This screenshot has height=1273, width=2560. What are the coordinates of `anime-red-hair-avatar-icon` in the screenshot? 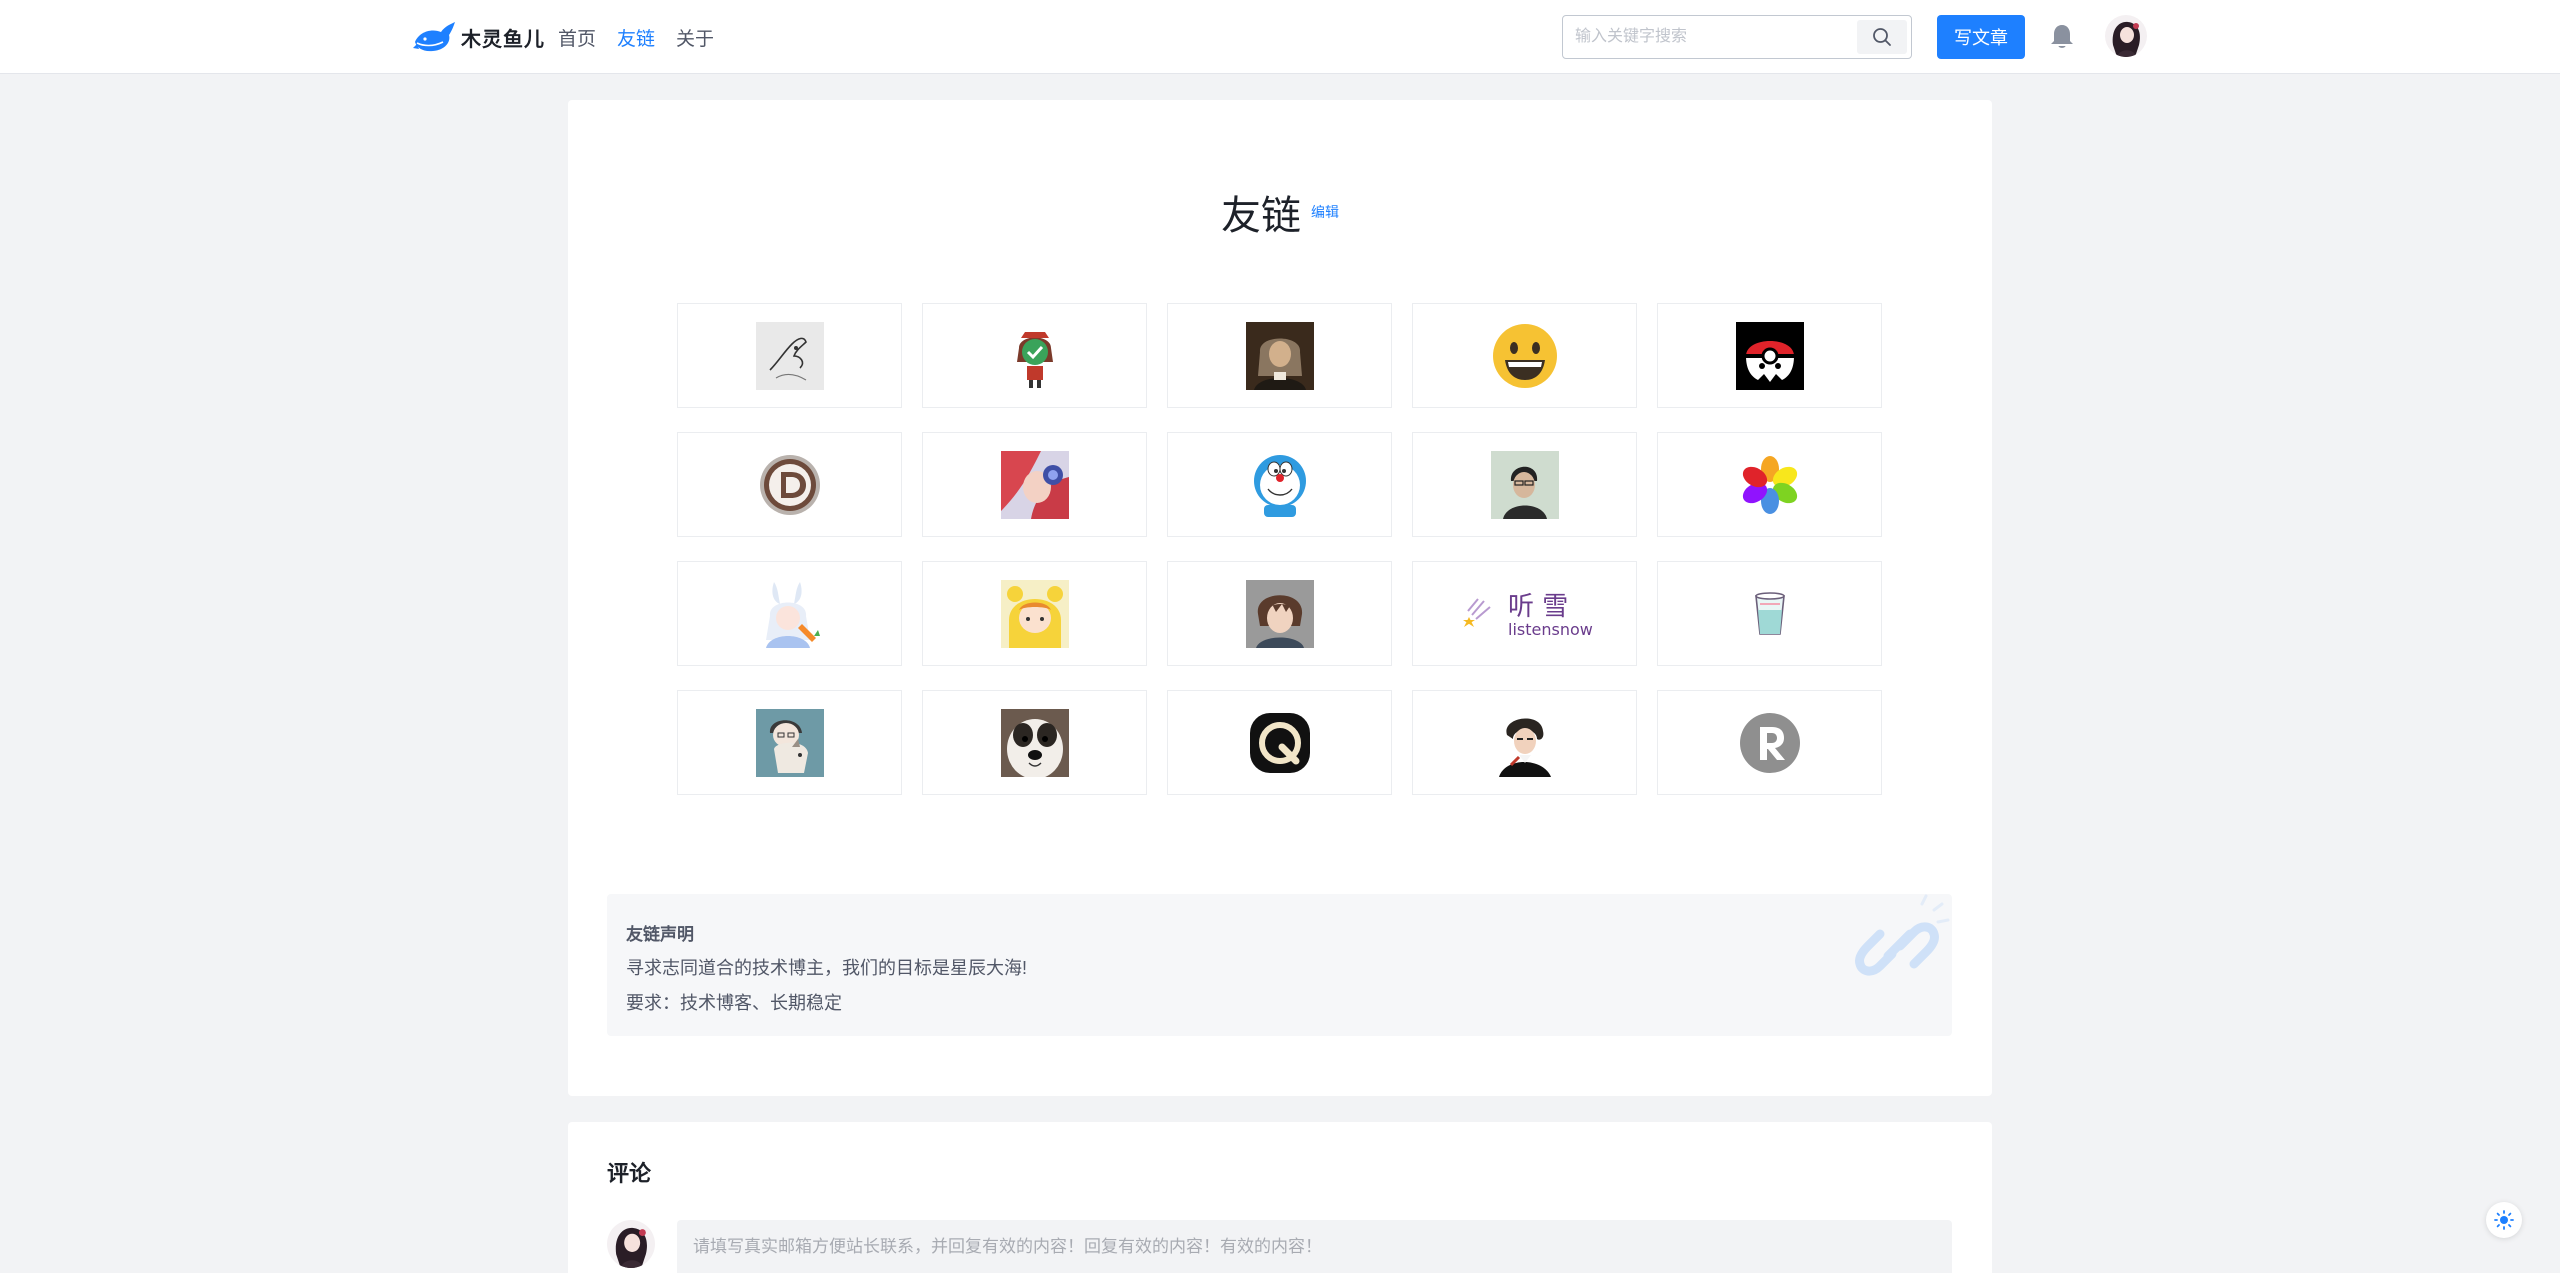 It's located at (1034, 484).